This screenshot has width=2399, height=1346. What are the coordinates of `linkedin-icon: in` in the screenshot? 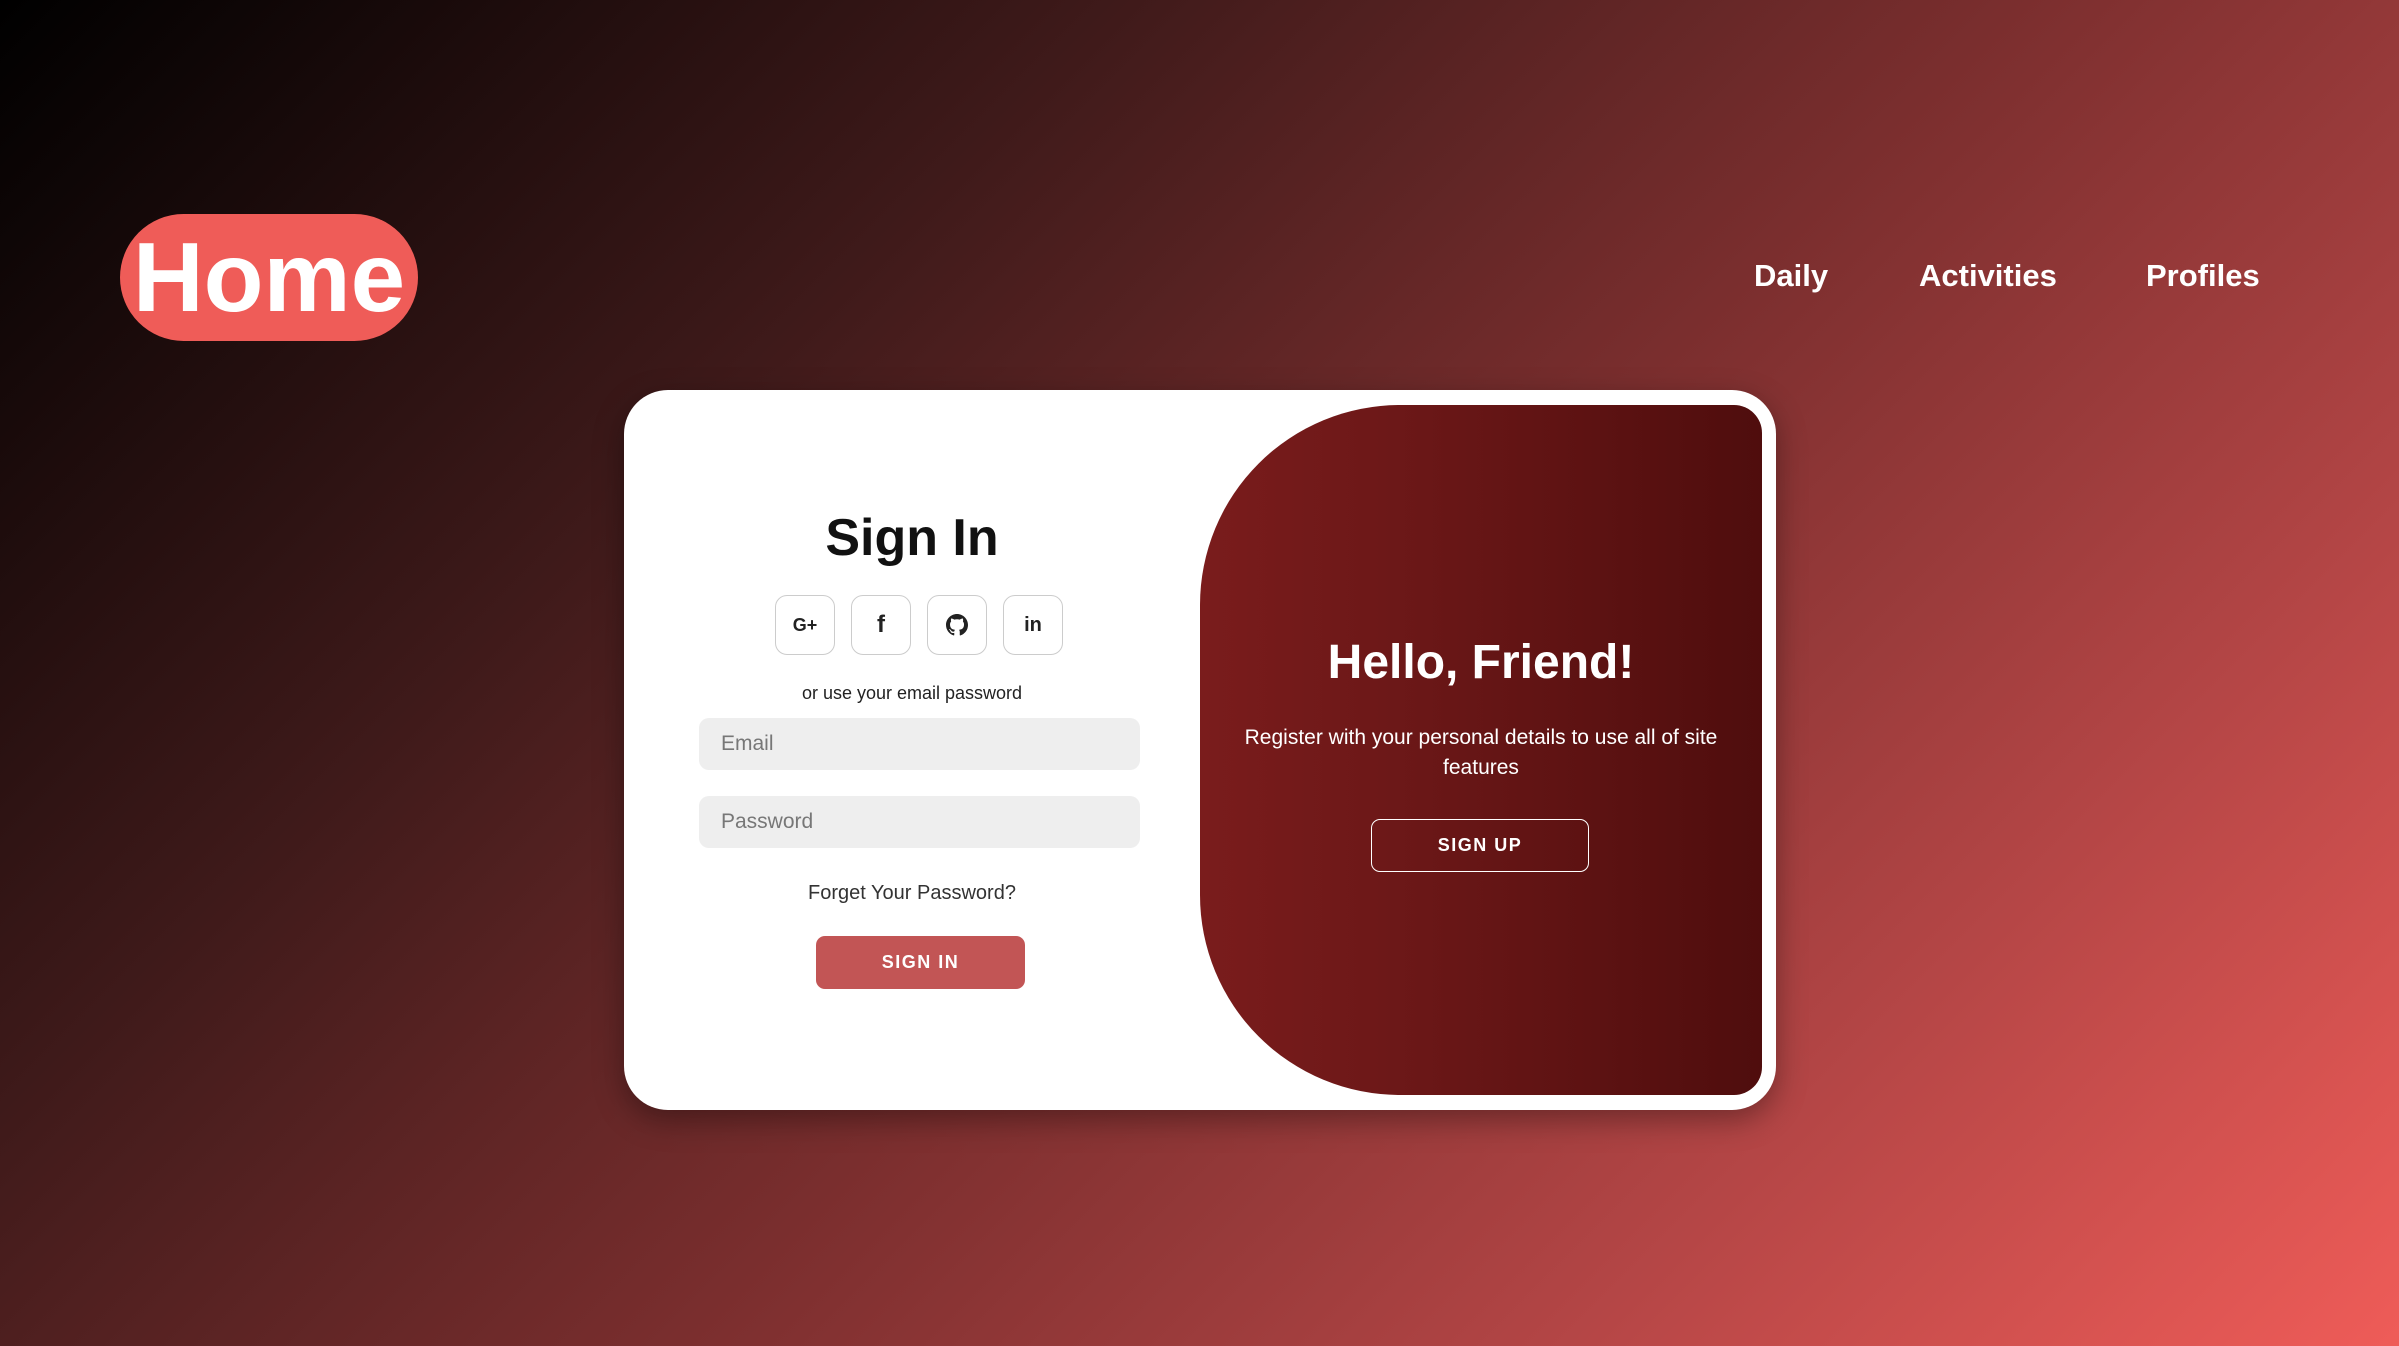 It's located at (1033, 624).